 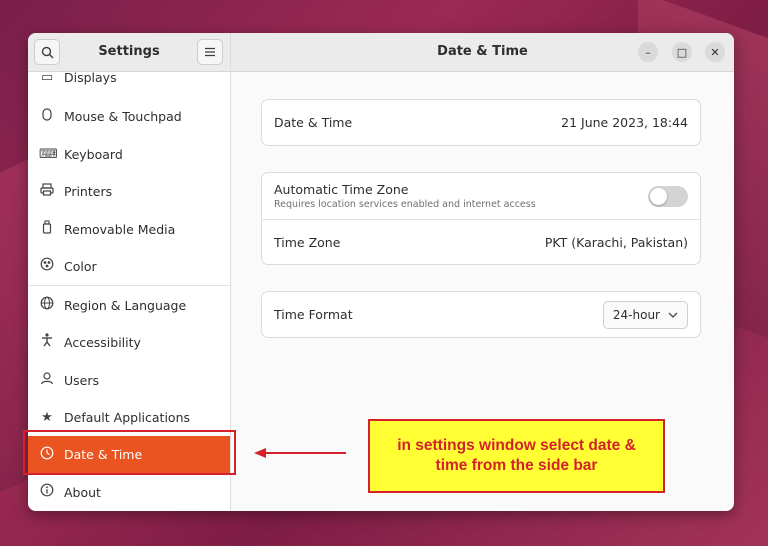 I want to click on sidebar-item-mouse-touchpad: Mouse & Touchpad, so click(x=129, y=116).